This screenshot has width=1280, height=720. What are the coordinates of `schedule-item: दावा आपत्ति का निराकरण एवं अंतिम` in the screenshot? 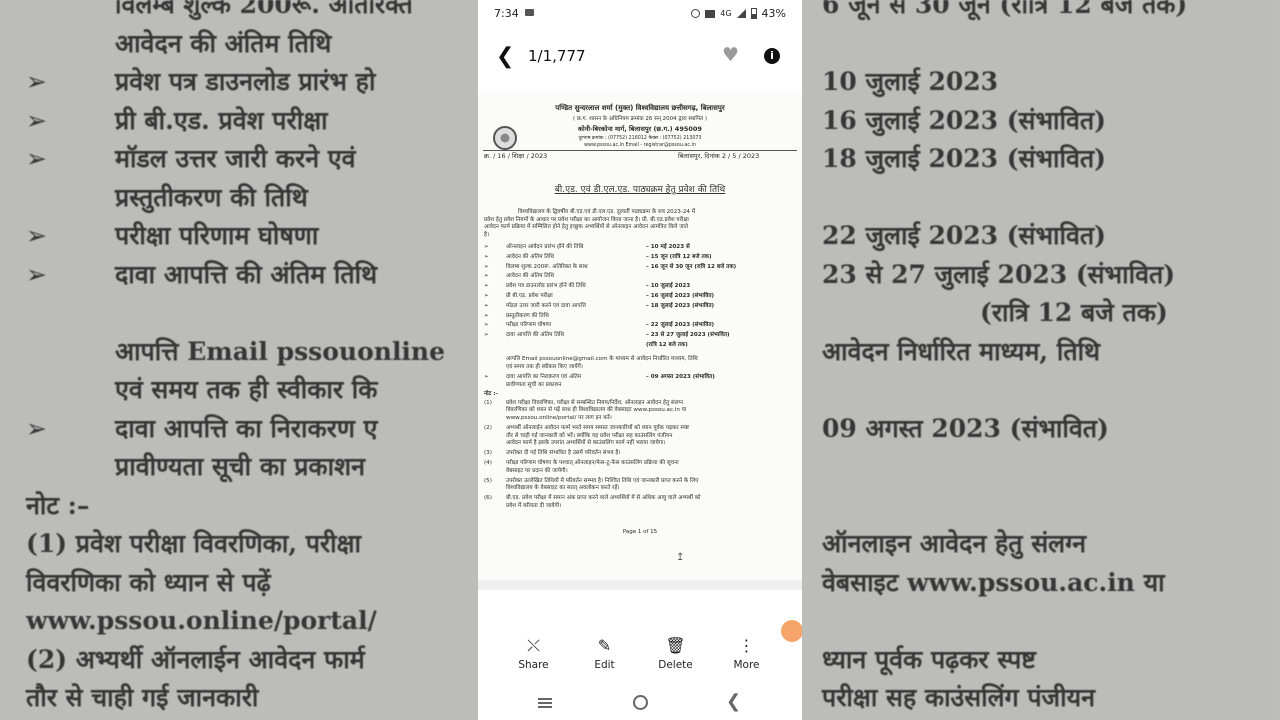 It's located at (544, 376).